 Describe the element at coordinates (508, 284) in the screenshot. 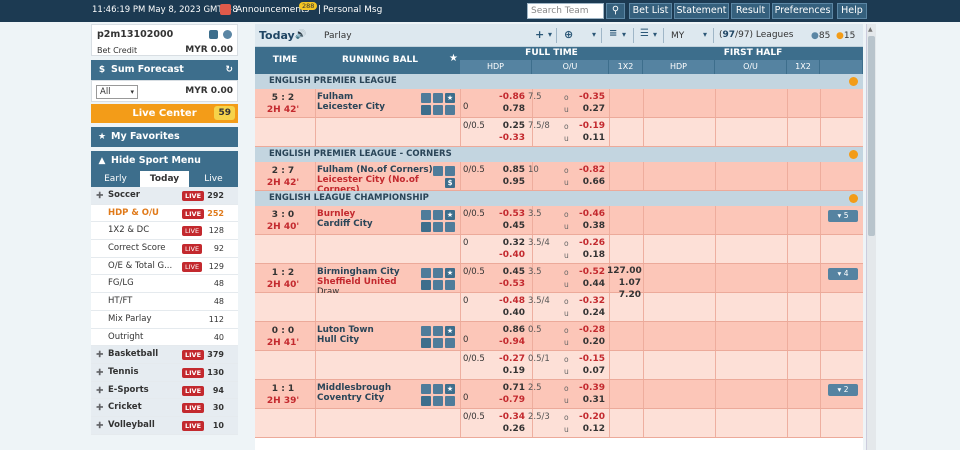

I see `away-odds: -0.53` at that location.